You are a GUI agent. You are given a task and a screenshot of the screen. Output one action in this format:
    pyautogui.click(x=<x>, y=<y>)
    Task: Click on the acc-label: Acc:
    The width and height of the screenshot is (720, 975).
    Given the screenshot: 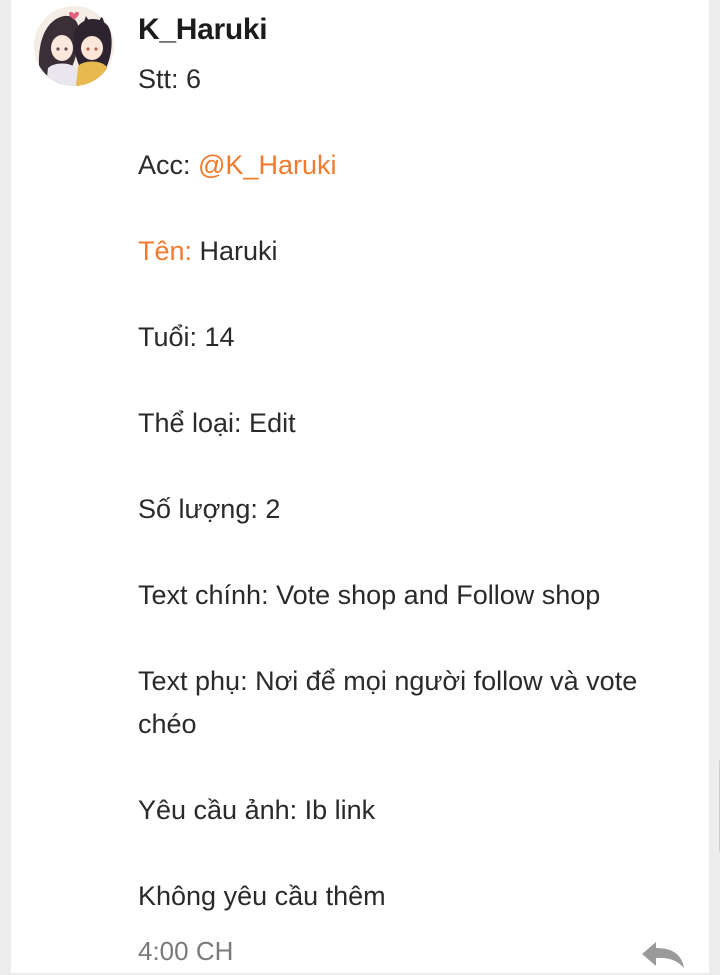 What is the action you would take?
    pyautogui.click(x=168, y=165)
    